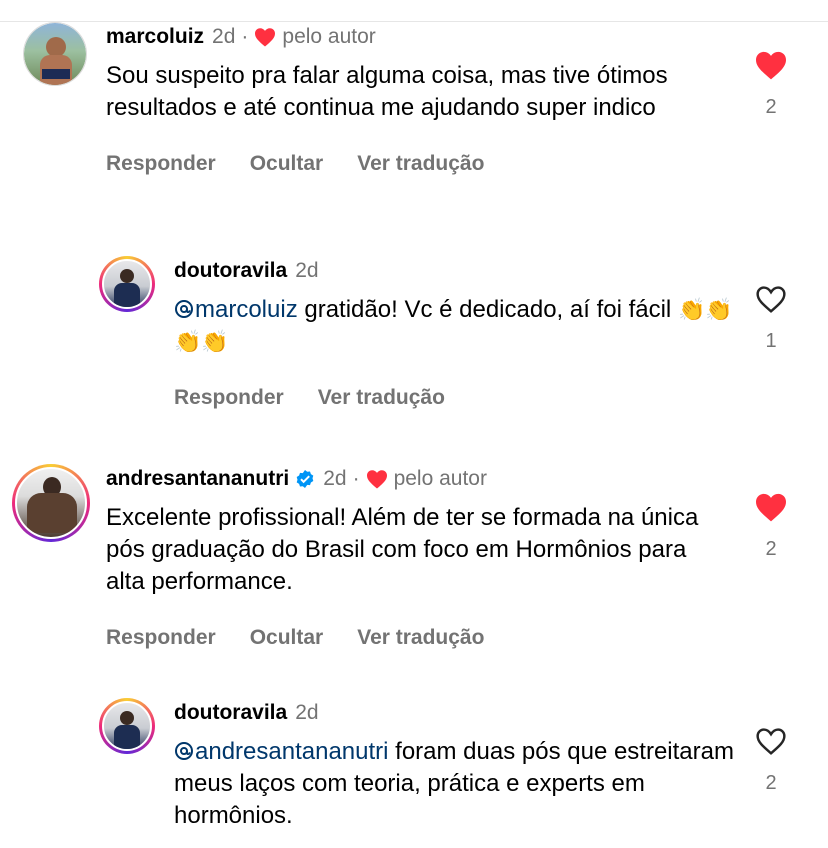 The width and height of the screenshot is (828, 848). Describe the element at coordinates (771, 341) in the screenshot. I see `like-count: 1` at that location.